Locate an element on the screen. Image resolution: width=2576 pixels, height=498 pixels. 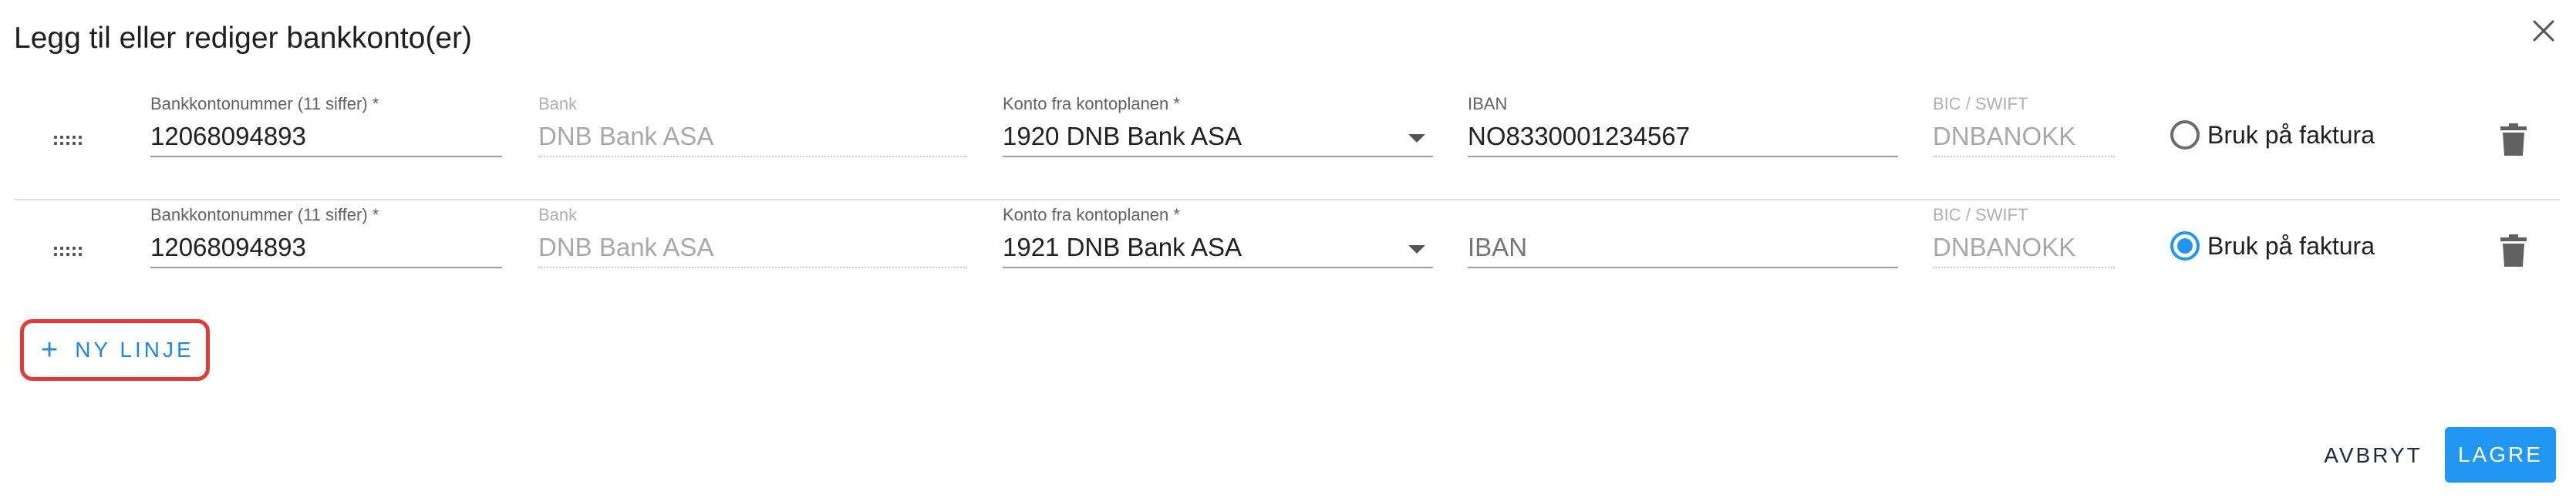
new-line-button: + NY LINJE is located at coordinates (115, 350).